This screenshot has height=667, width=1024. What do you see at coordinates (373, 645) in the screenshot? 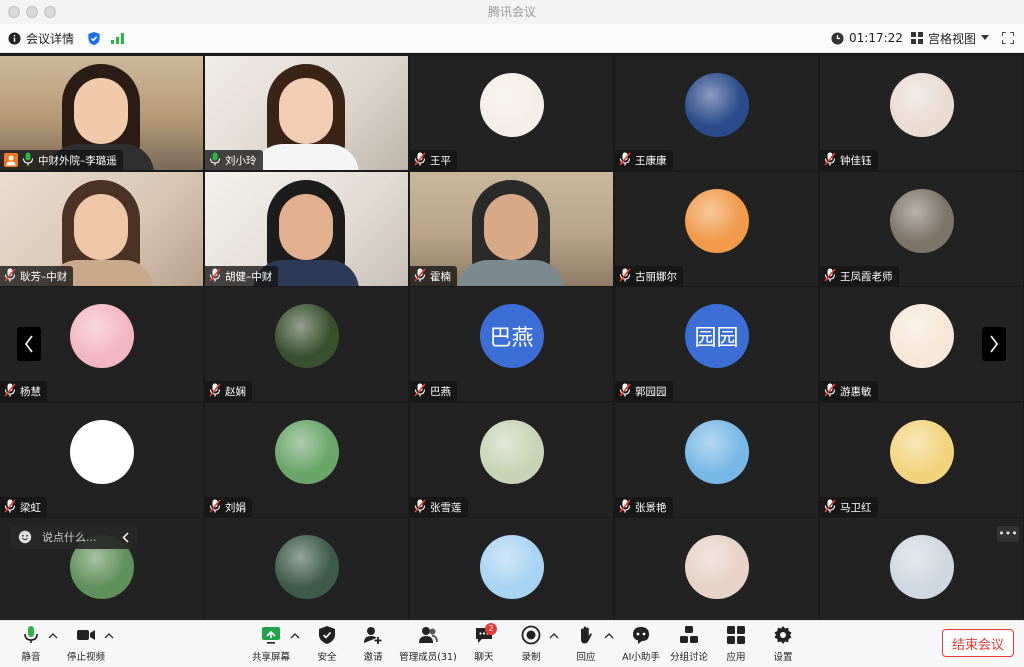
I see `invite-button: 邀请` at bounding box center [373, 645].